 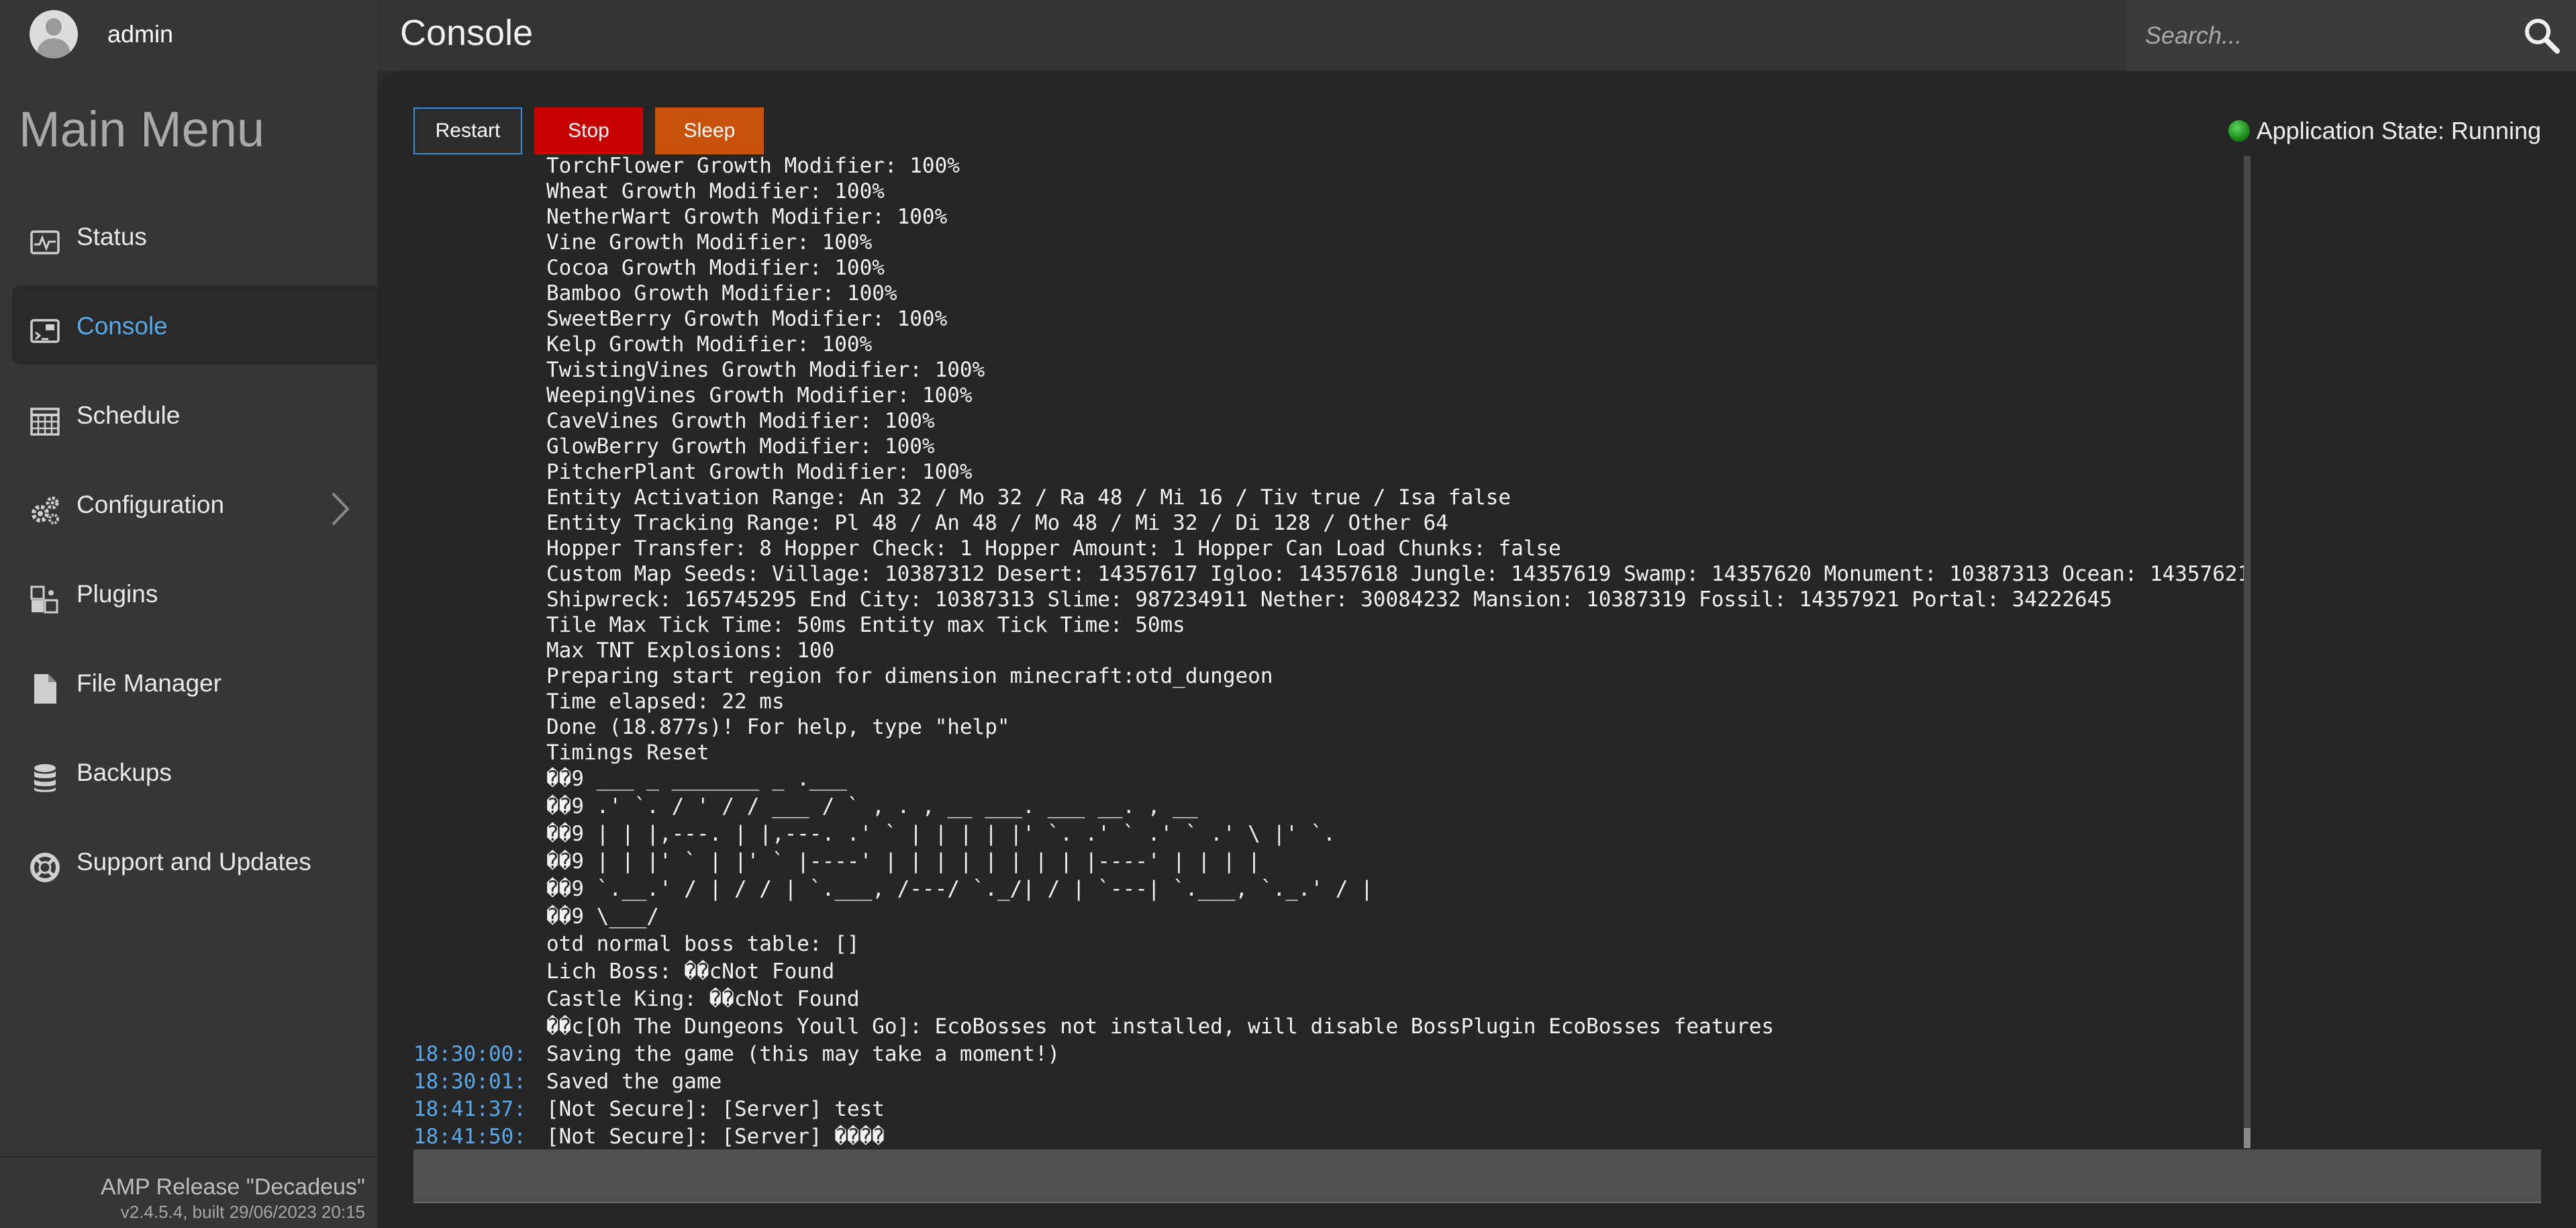 What do you see at coordinates (2247, 1138) in the screenshot?
I see `scrollbar-thumb` at bounding box center [2247, 1138].